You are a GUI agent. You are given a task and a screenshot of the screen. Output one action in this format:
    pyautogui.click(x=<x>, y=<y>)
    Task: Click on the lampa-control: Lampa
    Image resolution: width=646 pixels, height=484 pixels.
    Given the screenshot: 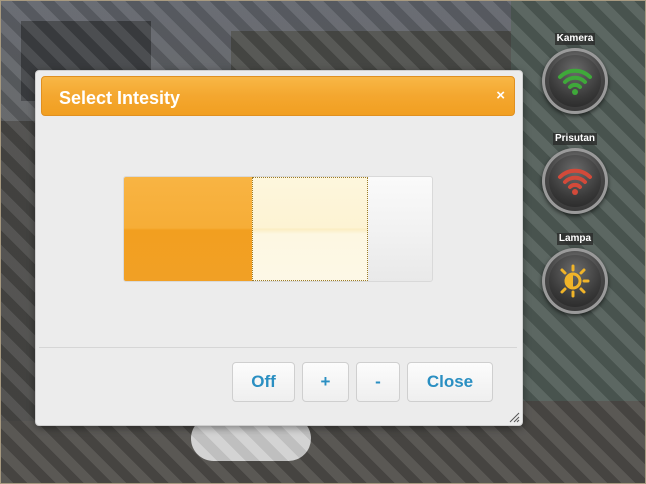 What is the action you would take?
    pyautogui.click(x=575, y=271)
    